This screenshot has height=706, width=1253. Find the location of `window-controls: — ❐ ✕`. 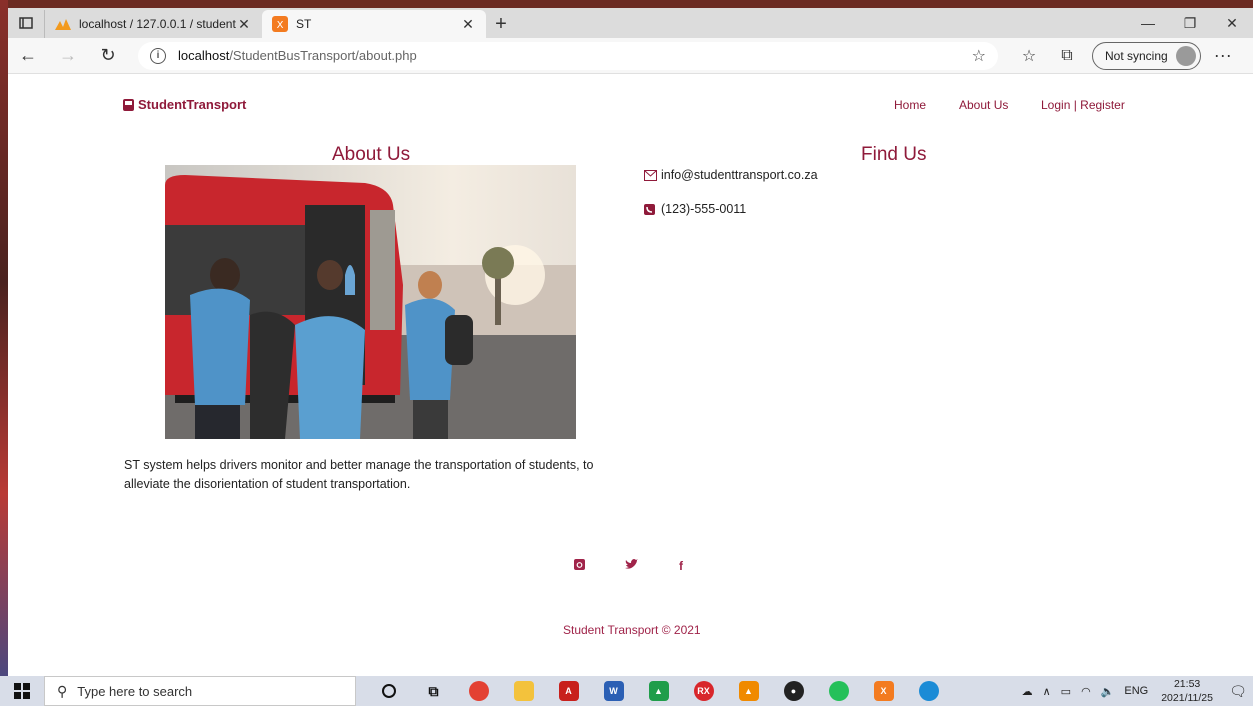

window-controls: — ❐ ✕ is located at coordinates (1190, 23).